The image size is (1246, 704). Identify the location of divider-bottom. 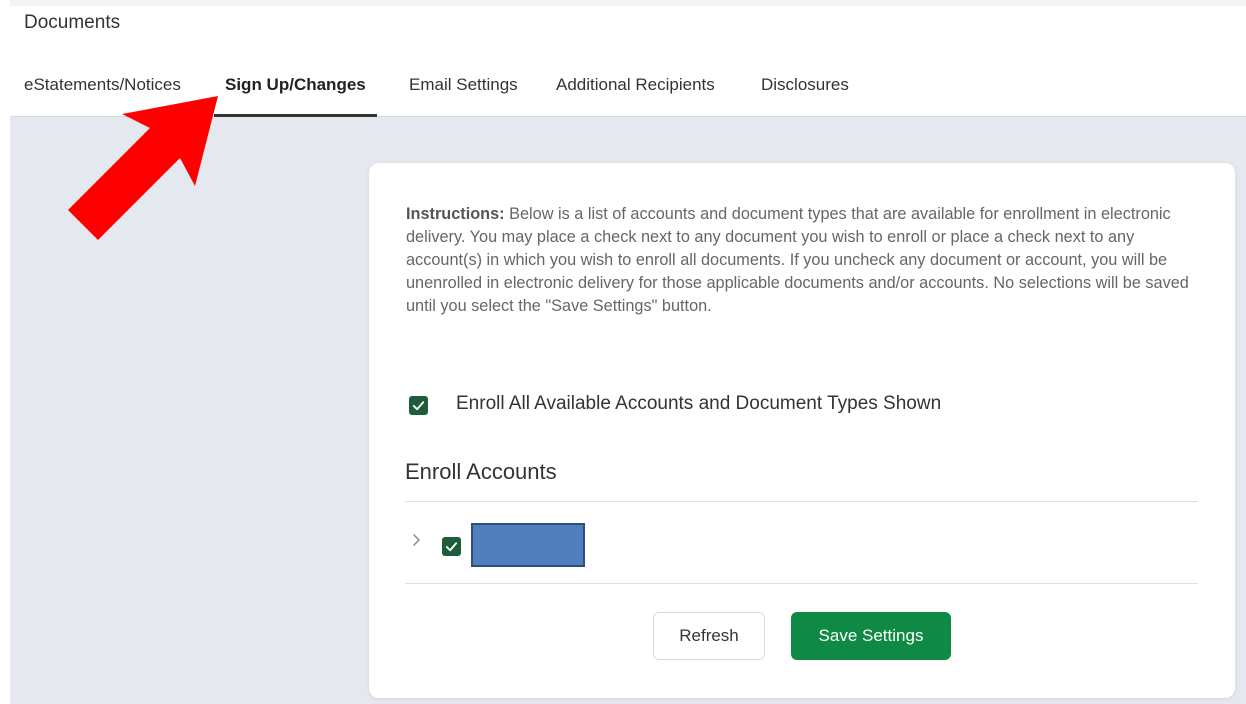
(801, 583).